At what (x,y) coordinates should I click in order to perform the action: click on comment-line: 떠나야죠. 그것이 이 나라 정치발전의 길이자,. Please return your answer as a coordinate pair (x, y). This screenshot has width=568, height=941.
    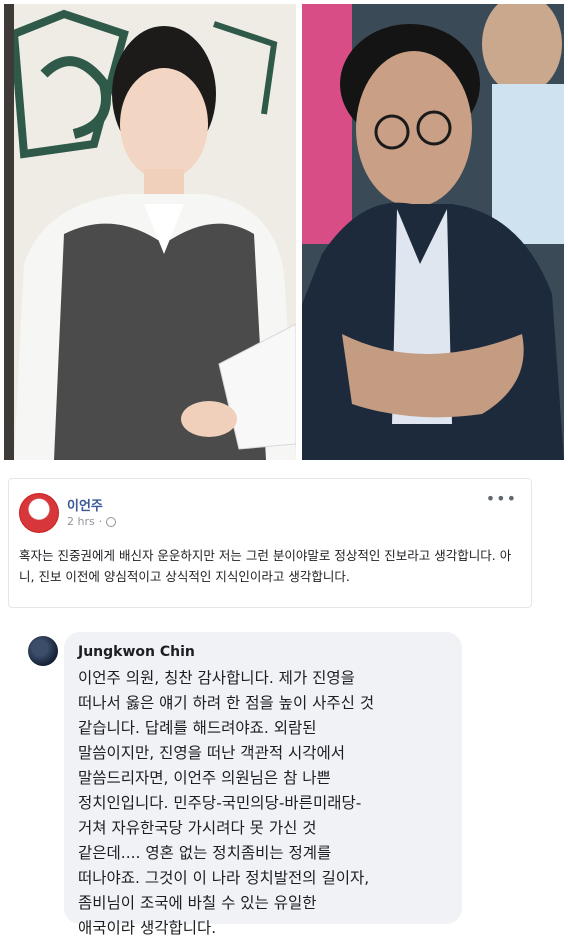
    Looking at the image, I should click on (224, 878).